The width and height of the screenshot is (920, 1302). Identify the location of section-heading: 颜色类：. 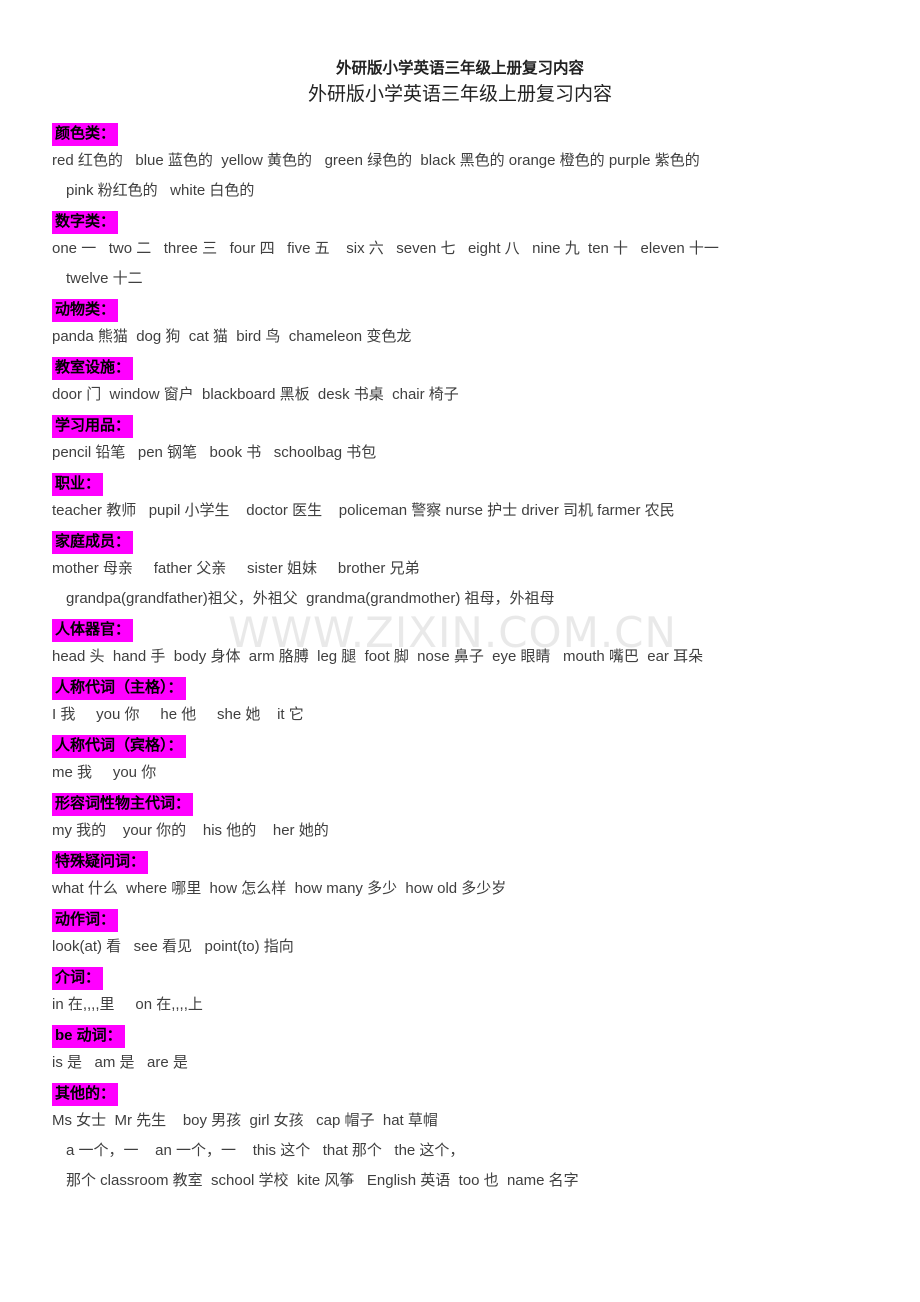
(85, 134).